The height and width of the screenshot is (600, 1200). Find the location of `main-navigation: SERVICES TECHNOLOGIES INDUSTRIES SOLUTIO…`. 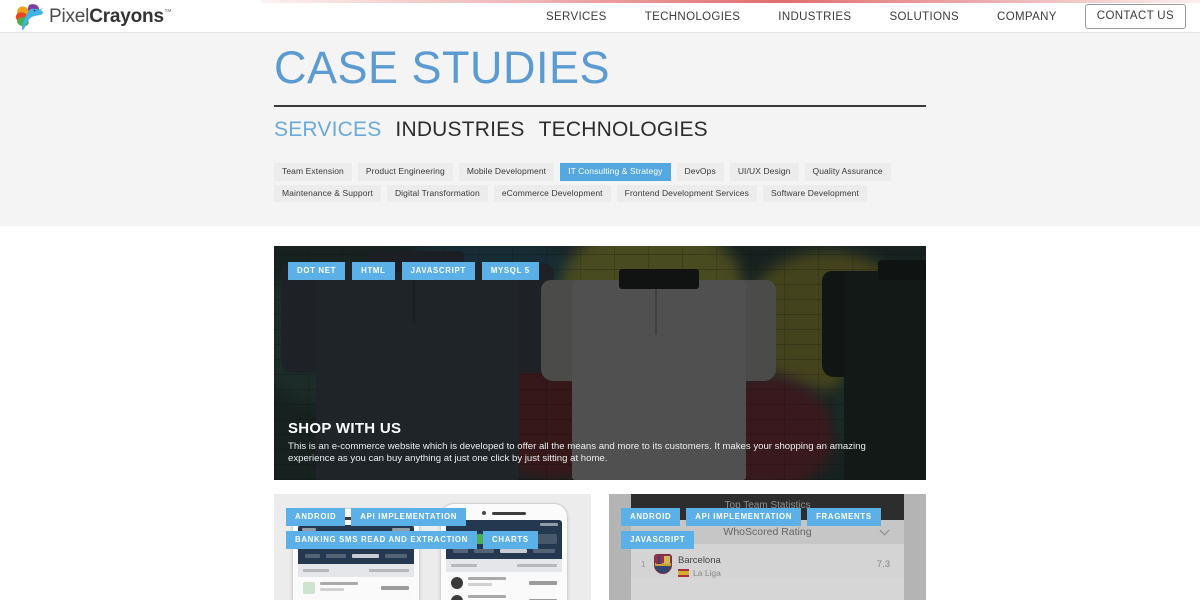

main-navigation: SERVICES TECHNOLOGIES INDUSTRIES SOLUTIO… is located at coordinates (859, 16).